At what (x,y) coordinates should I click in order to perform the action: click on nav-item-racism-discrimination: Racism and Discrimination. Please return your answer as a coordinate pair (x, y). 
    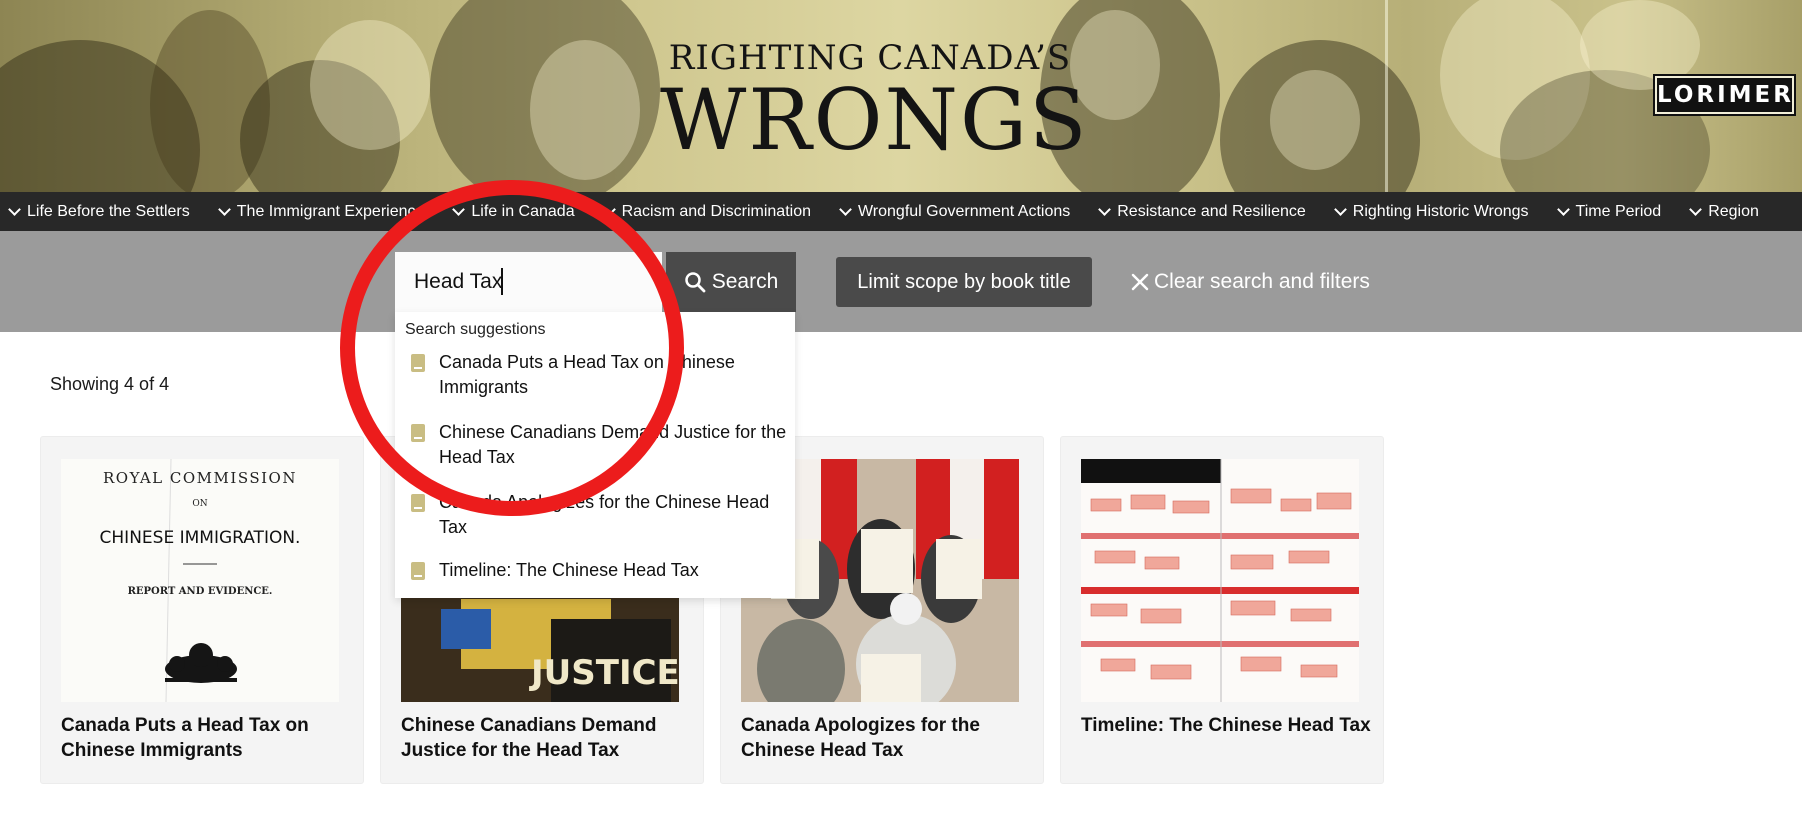
    Looking at the image, I should click on (706, 211).